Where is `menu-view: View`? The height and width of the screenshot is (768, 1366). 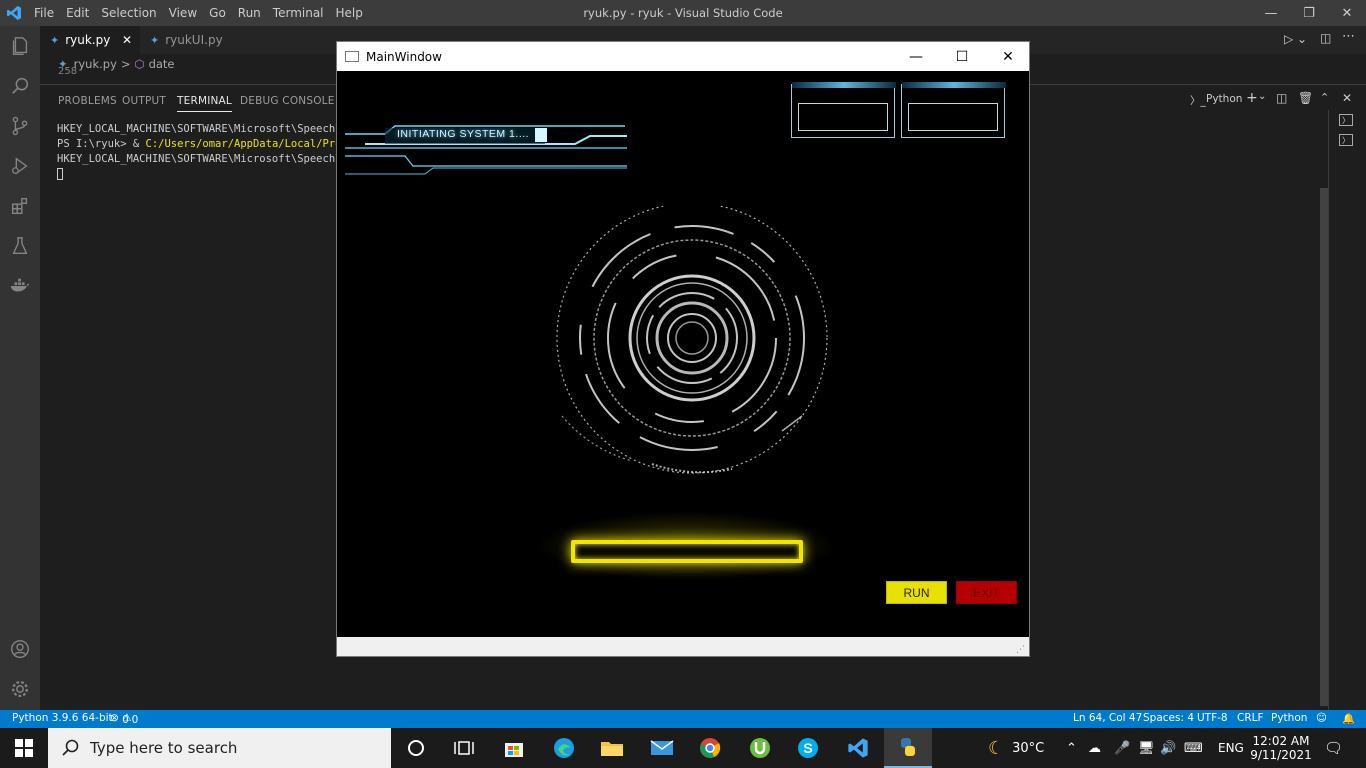 menu-view: View is located at coordinates (183, 13).